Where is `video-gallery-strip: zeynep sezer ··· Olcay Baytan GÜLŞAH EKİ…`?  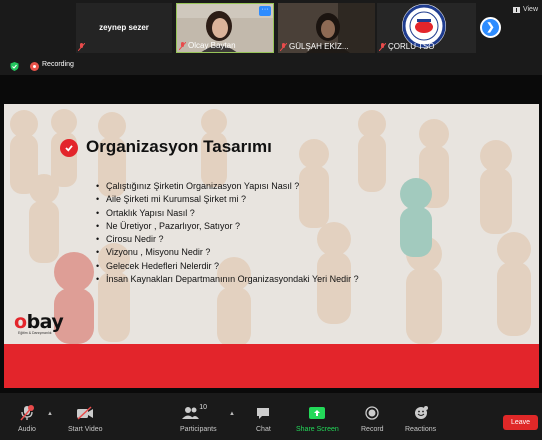 video-gallery-strip: zeynep sezer ··· Olcay Baytan GÜLŞAH EKİ… is located at coordinates (271, 28).